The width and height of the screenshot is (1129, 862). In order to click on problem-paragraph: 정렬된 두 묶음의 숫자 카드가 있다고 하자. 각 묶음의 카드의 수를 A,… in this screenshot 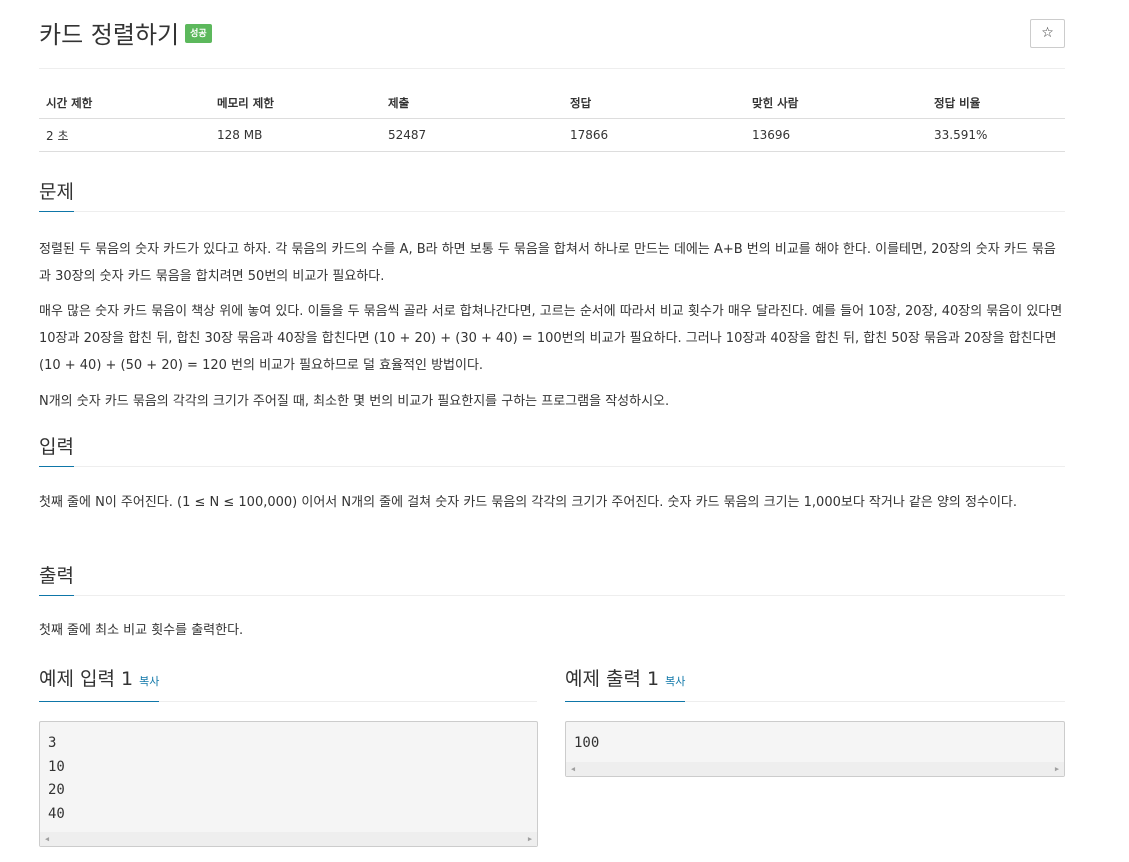, I will do `click(547, 263)`.